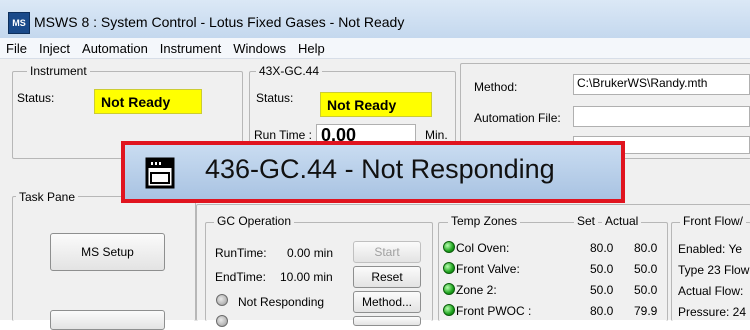  What do you see at coordinates (494, 311) in the screenshot?
I see `temp-row-name: Front PWOC :` at bounding box center [494, 311].